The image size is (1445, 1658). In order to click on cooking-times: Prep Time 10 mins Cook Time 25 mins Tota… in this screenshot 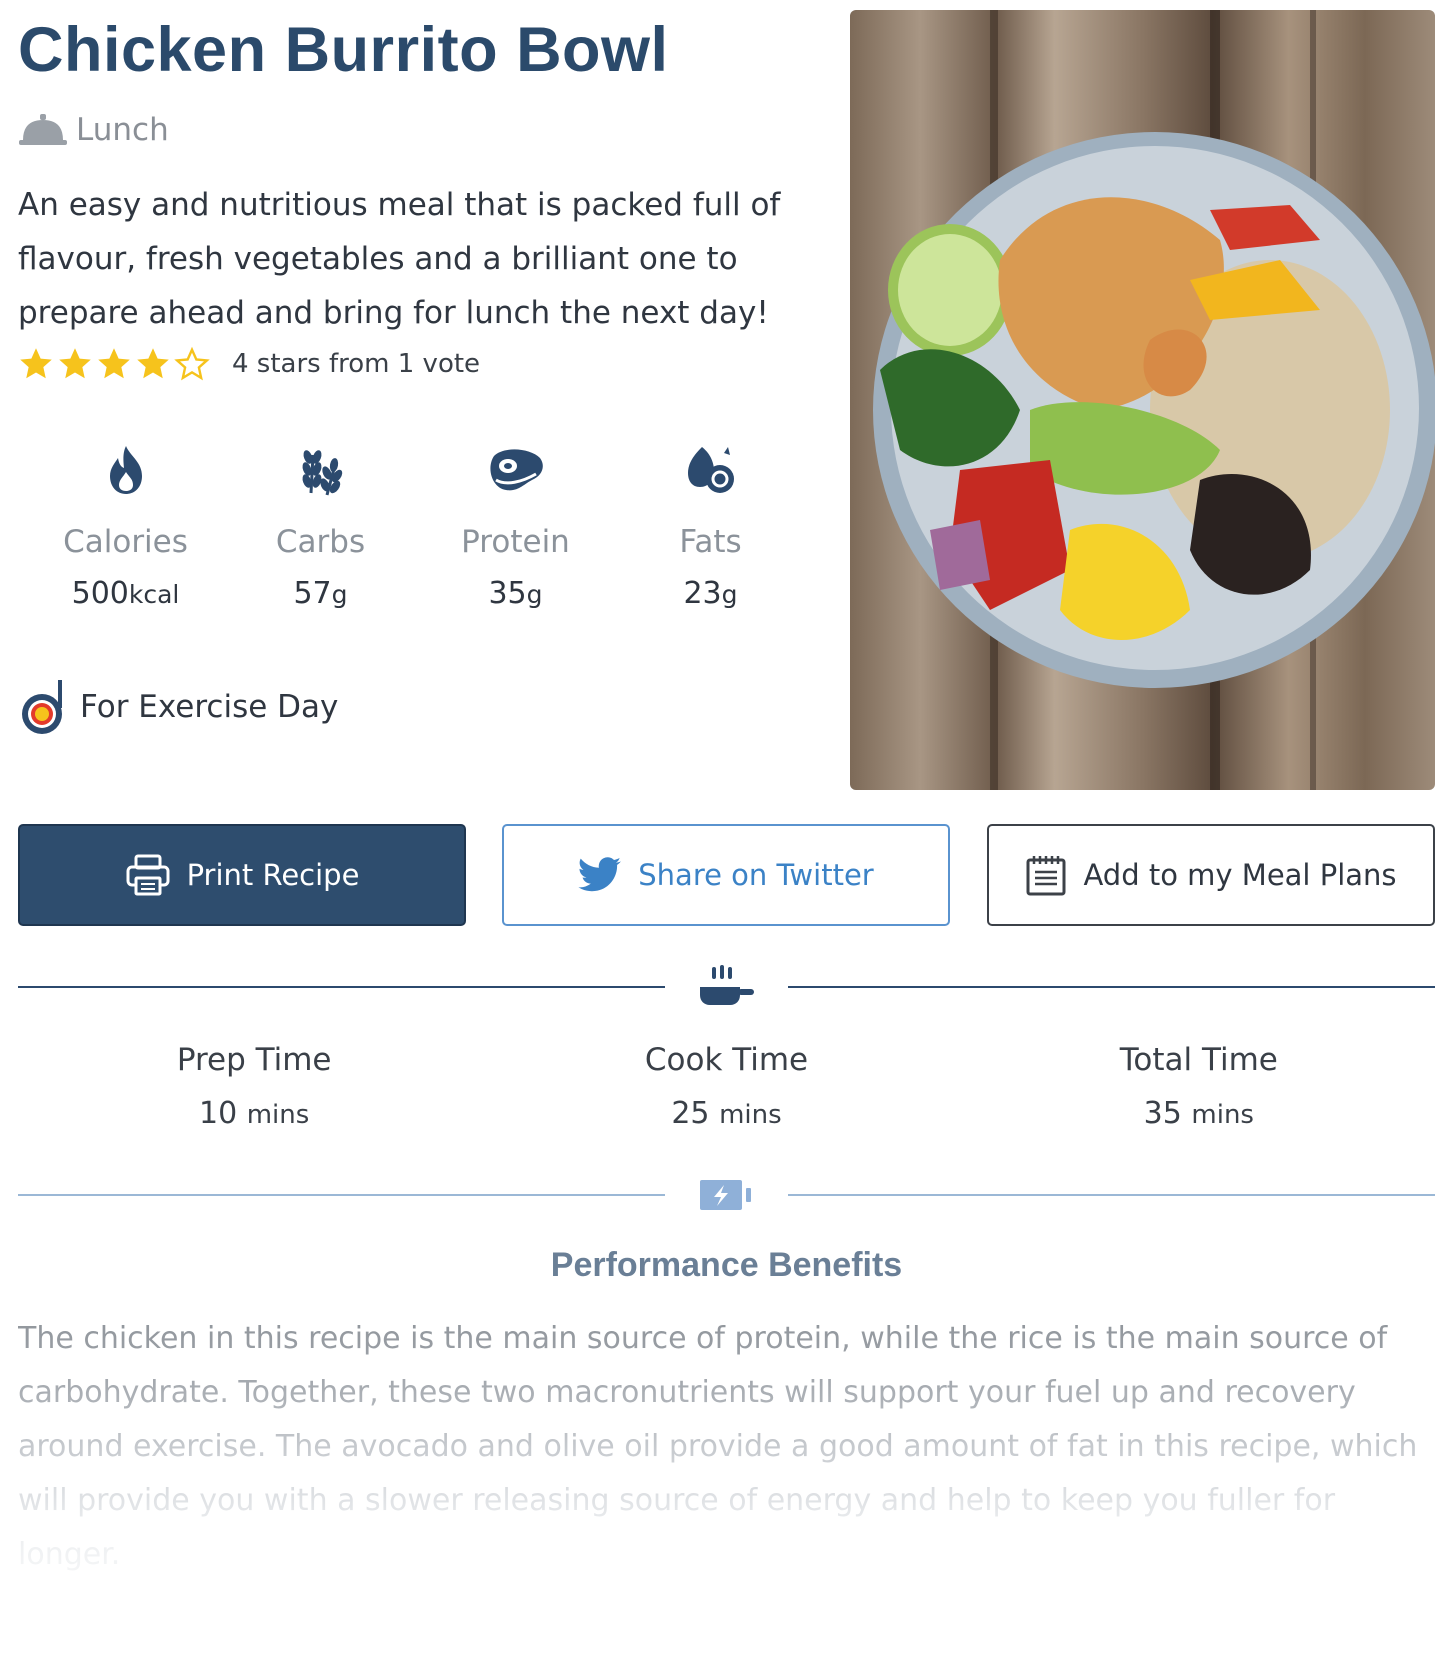, I will do `click(726, 1086)`.